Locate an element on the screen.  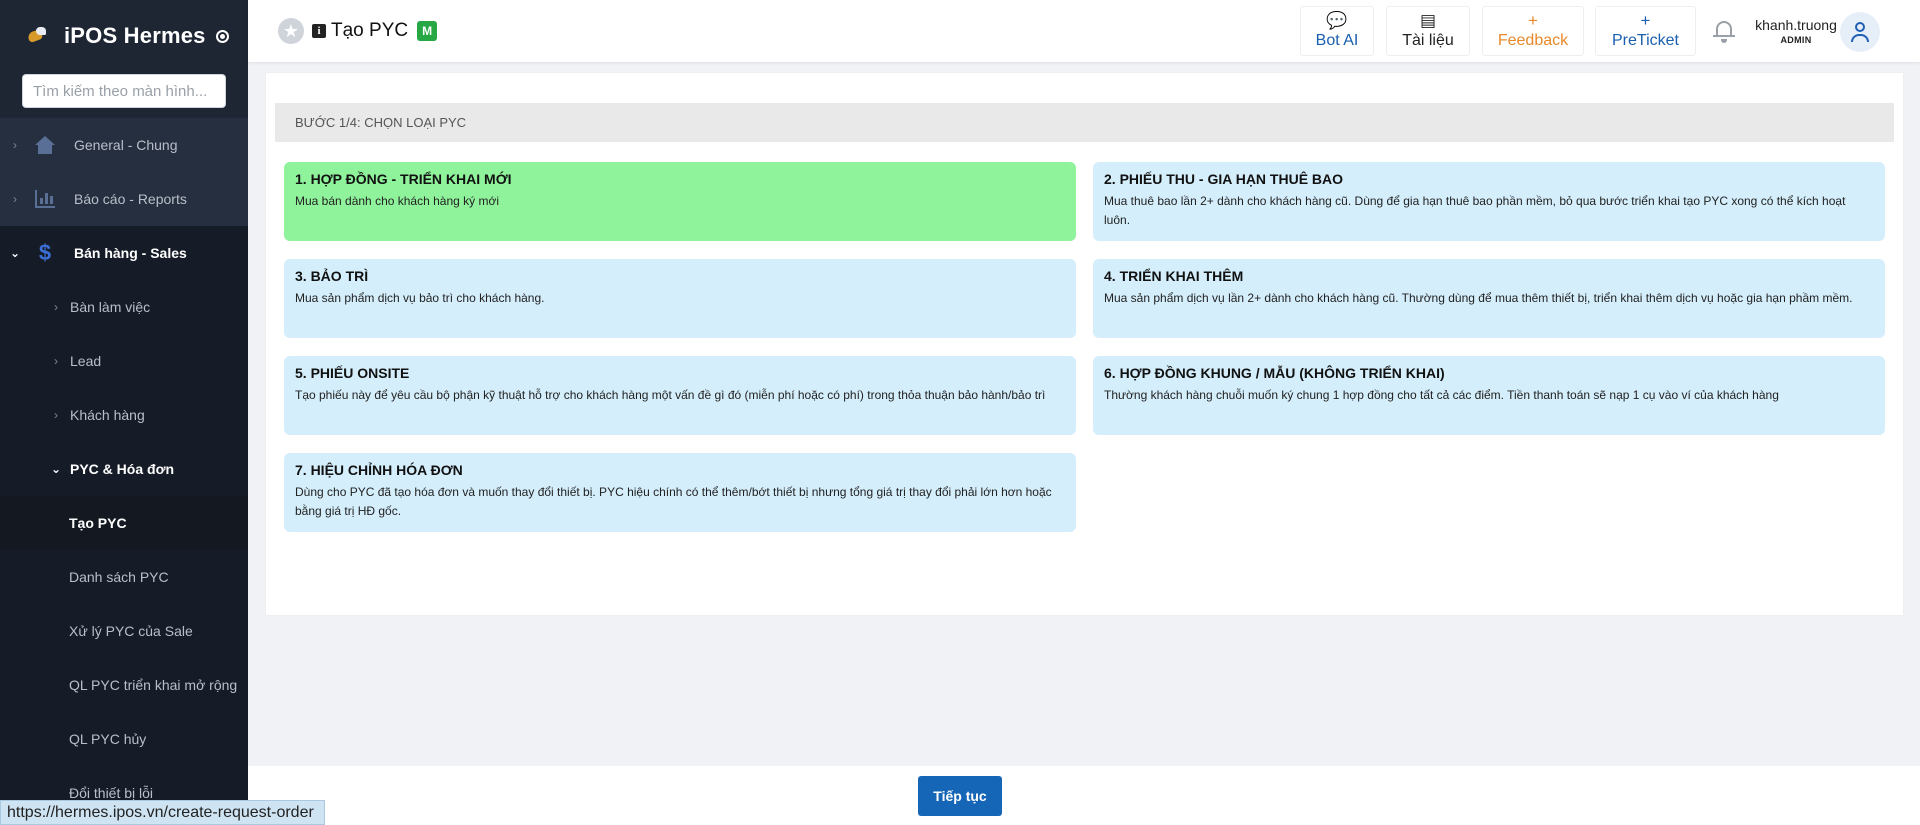
docs-button: ▤ Tài liệu is located at coordinates (1428, 31).